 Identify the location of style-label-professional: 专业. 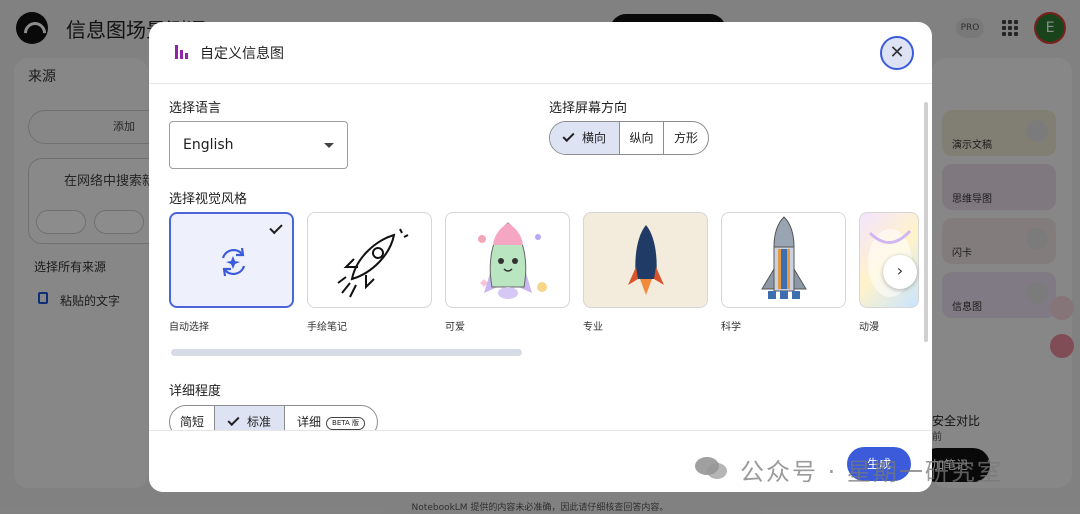
(593, 327).